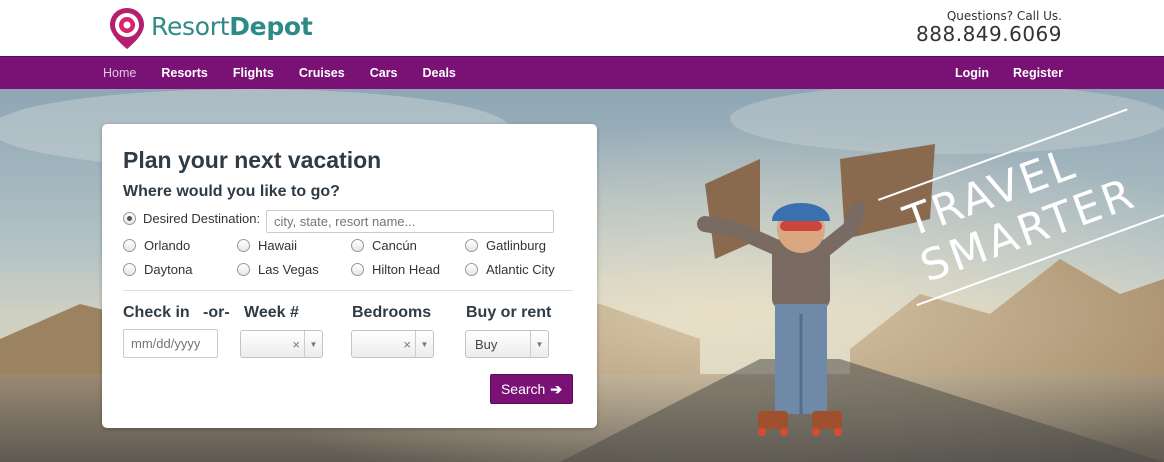 Image resolution: width=1164 pixels, height=462 pixels. What do you see at coordinates (252, 160) in the screenshot?
I see `search-title: Plan your next vacation` at bounding box center [252, 160].